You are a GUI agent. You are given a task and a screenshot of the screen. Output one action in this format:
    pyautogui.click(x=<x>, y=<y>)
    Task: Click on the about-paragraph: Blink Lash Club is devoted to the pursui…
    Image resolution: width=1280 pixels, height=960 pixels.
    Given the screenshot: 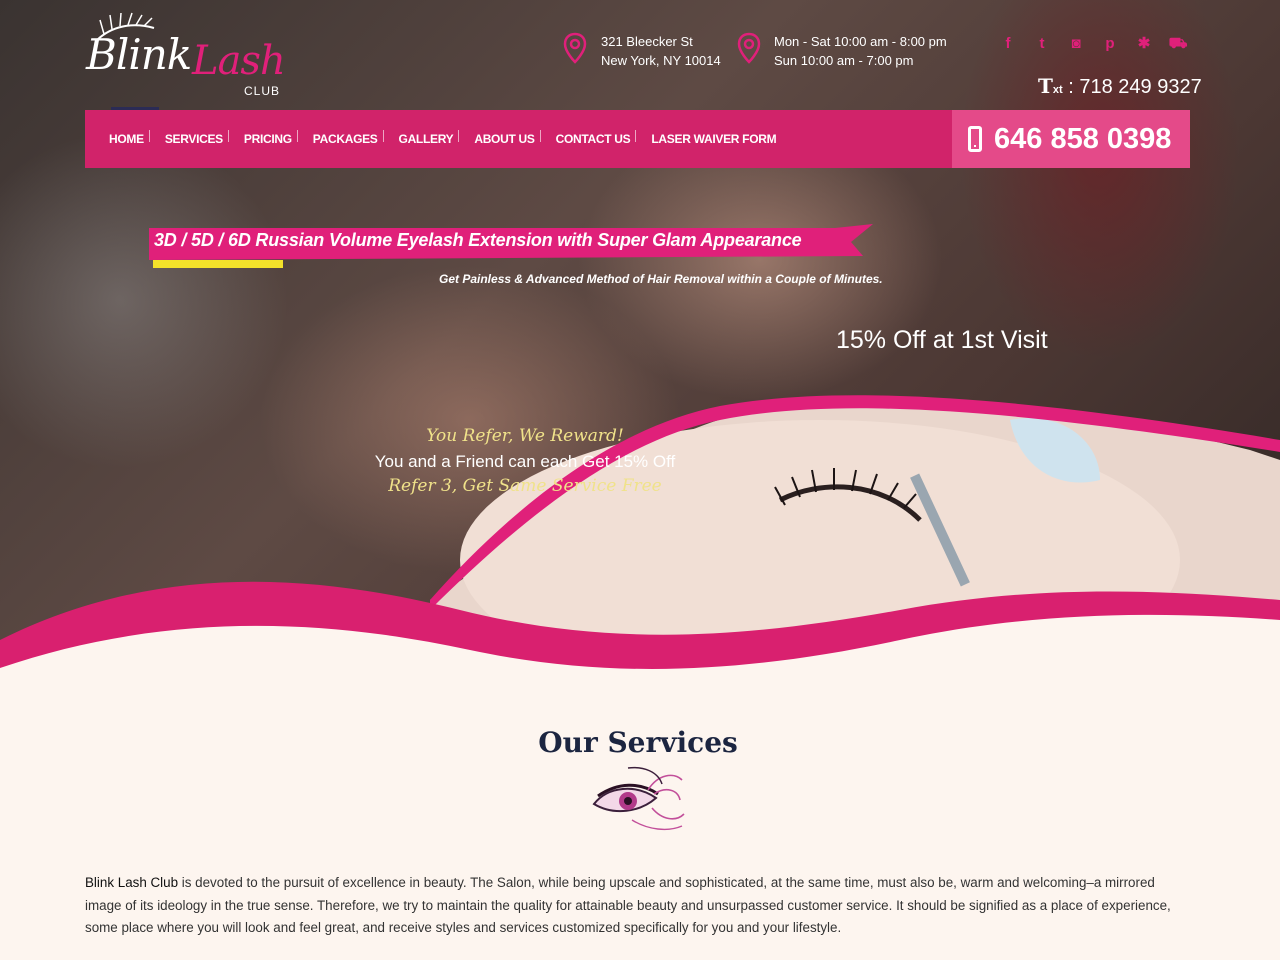 What is the action you would take?
    pyautogui.click(x=635, y=906)
    